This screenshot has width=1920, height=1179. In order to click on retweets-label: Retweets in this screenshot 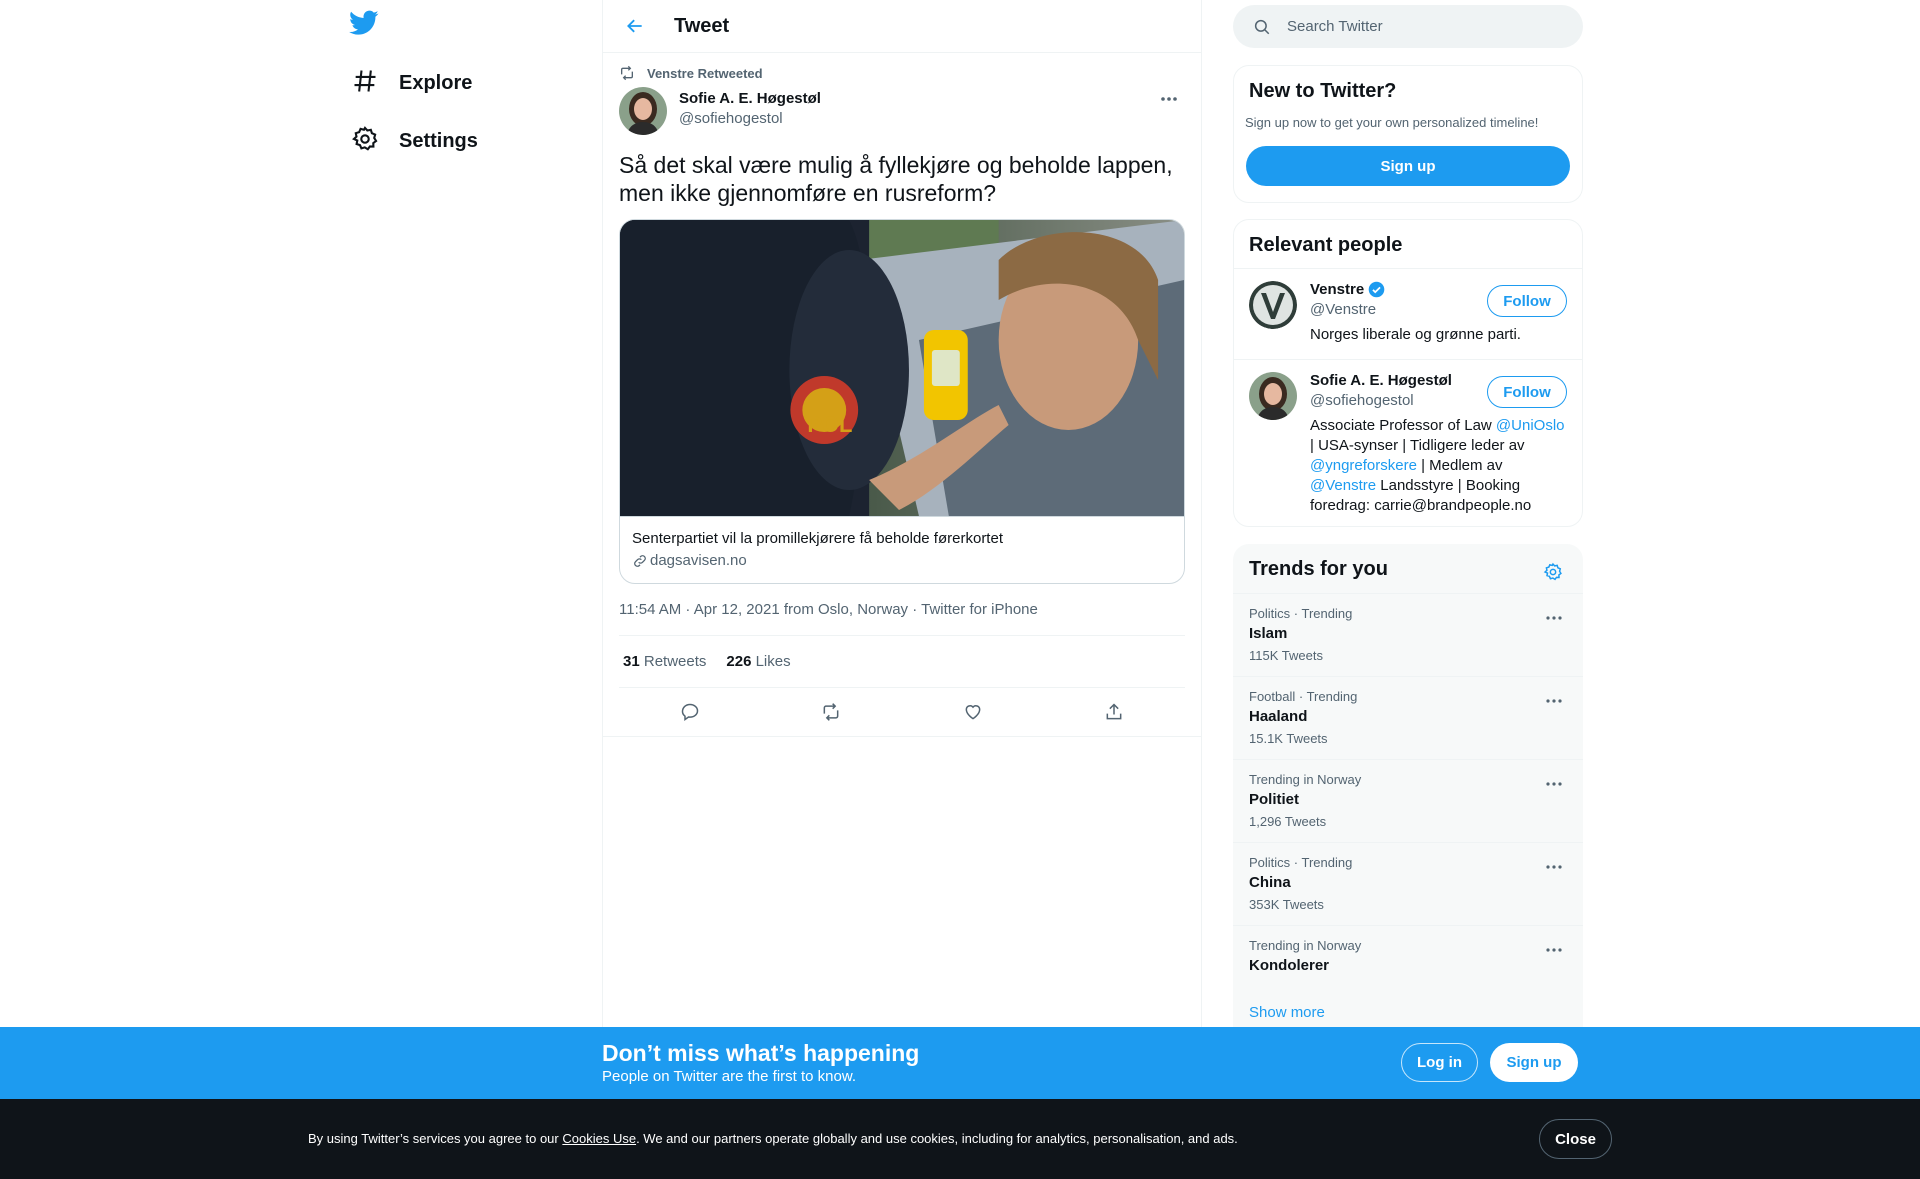, I will do `click(675, 661)`.